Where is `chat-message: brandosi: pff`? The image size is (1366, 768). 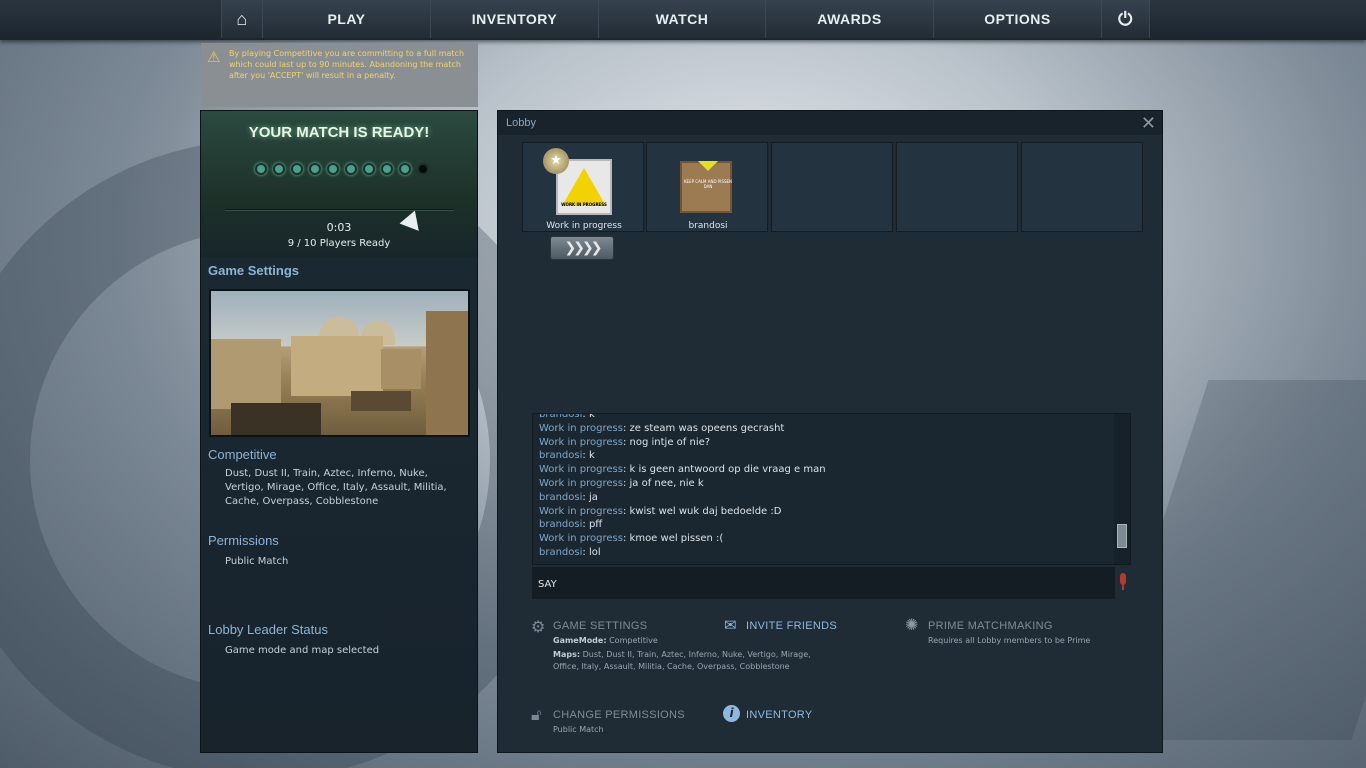 chat-message: brandosi: pff is located at coordinates (682, 525).